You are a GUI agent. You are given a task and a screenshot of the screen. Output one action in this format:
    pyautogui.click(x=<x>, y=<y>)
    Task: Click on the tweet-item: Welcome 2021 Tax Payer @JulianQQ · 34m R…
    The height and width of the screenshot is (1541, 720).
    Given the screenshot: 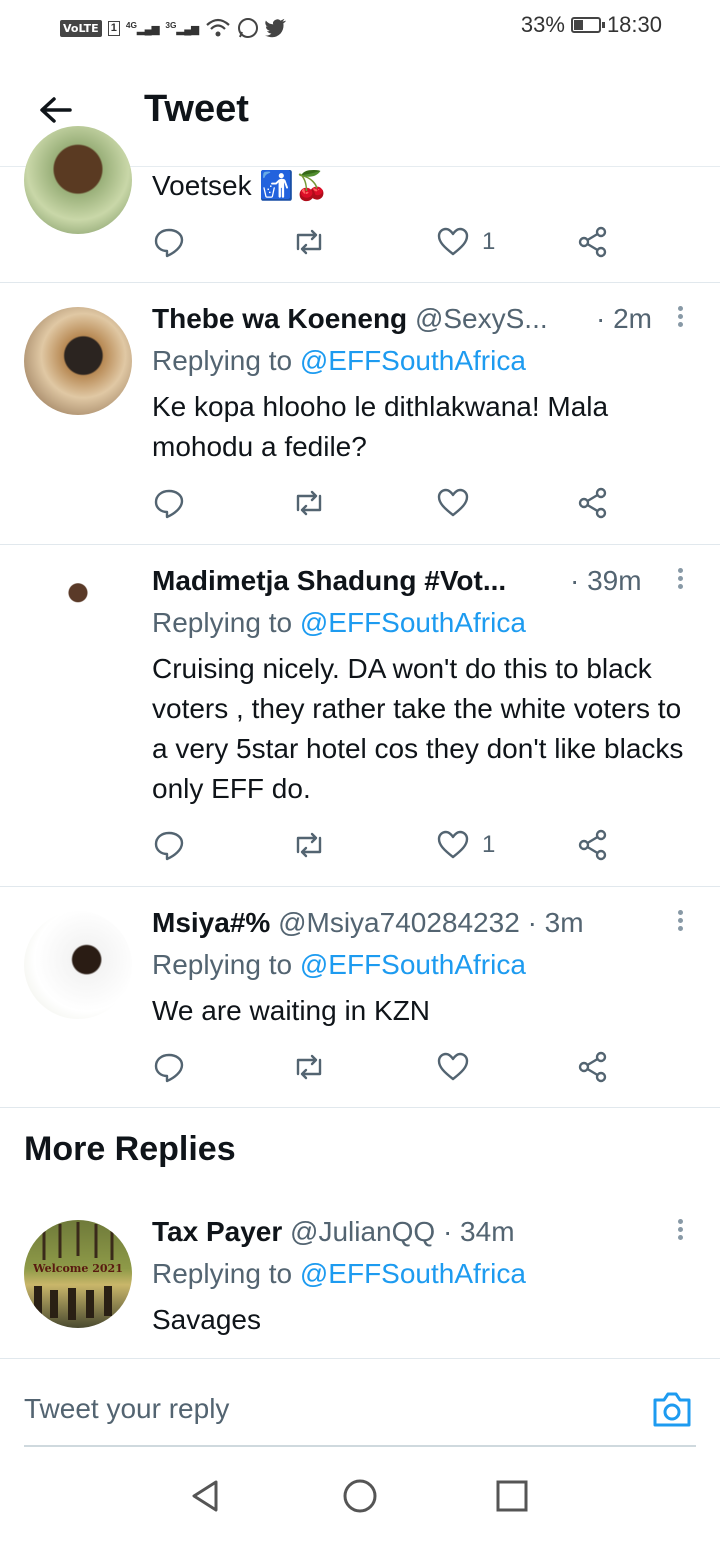 What is the action you would take?
    pyautogui.click(x=360, y=1276)
    